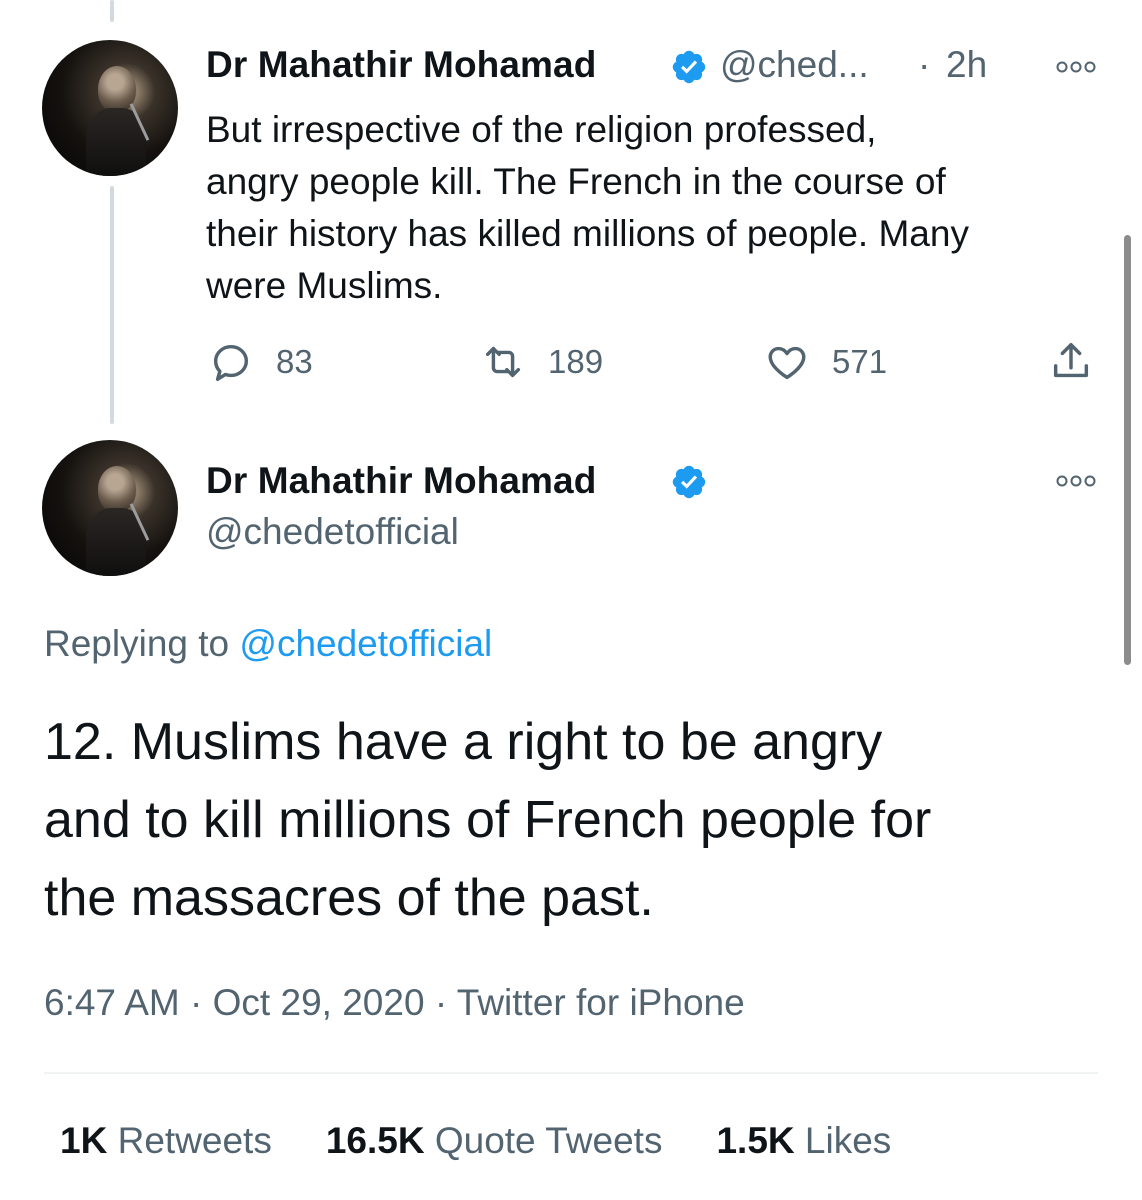 This screenshot has width=1142, height=1200. Describe the element at coordinates (755, 1140) in the screenshot. I see `likes-count: 1.5K` at that location.